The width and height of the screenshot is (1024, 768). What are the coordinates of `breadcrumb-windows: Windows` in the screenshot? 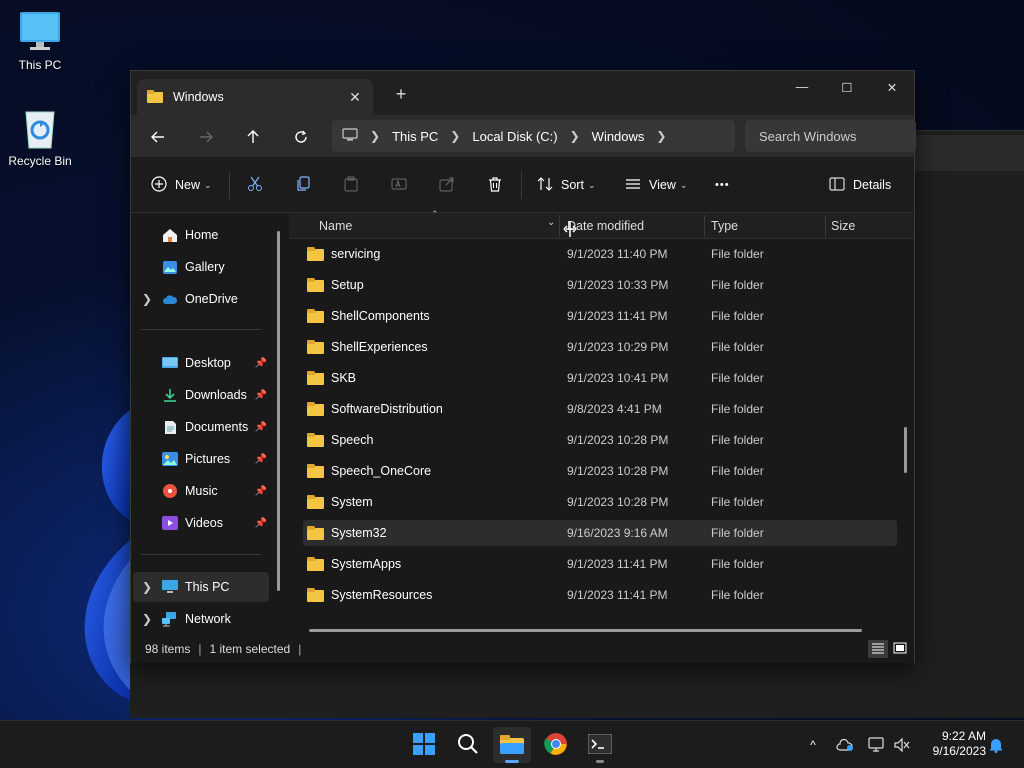 It's located at (618, 136).